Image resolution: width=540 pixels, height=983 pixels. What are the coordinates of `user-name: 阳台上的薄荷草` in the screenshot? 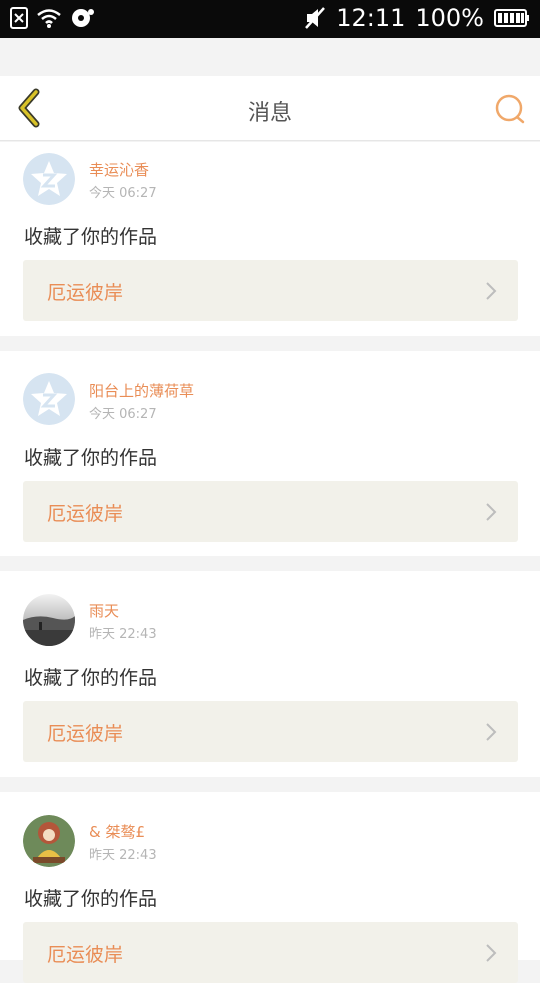 It's located at (141, 390).